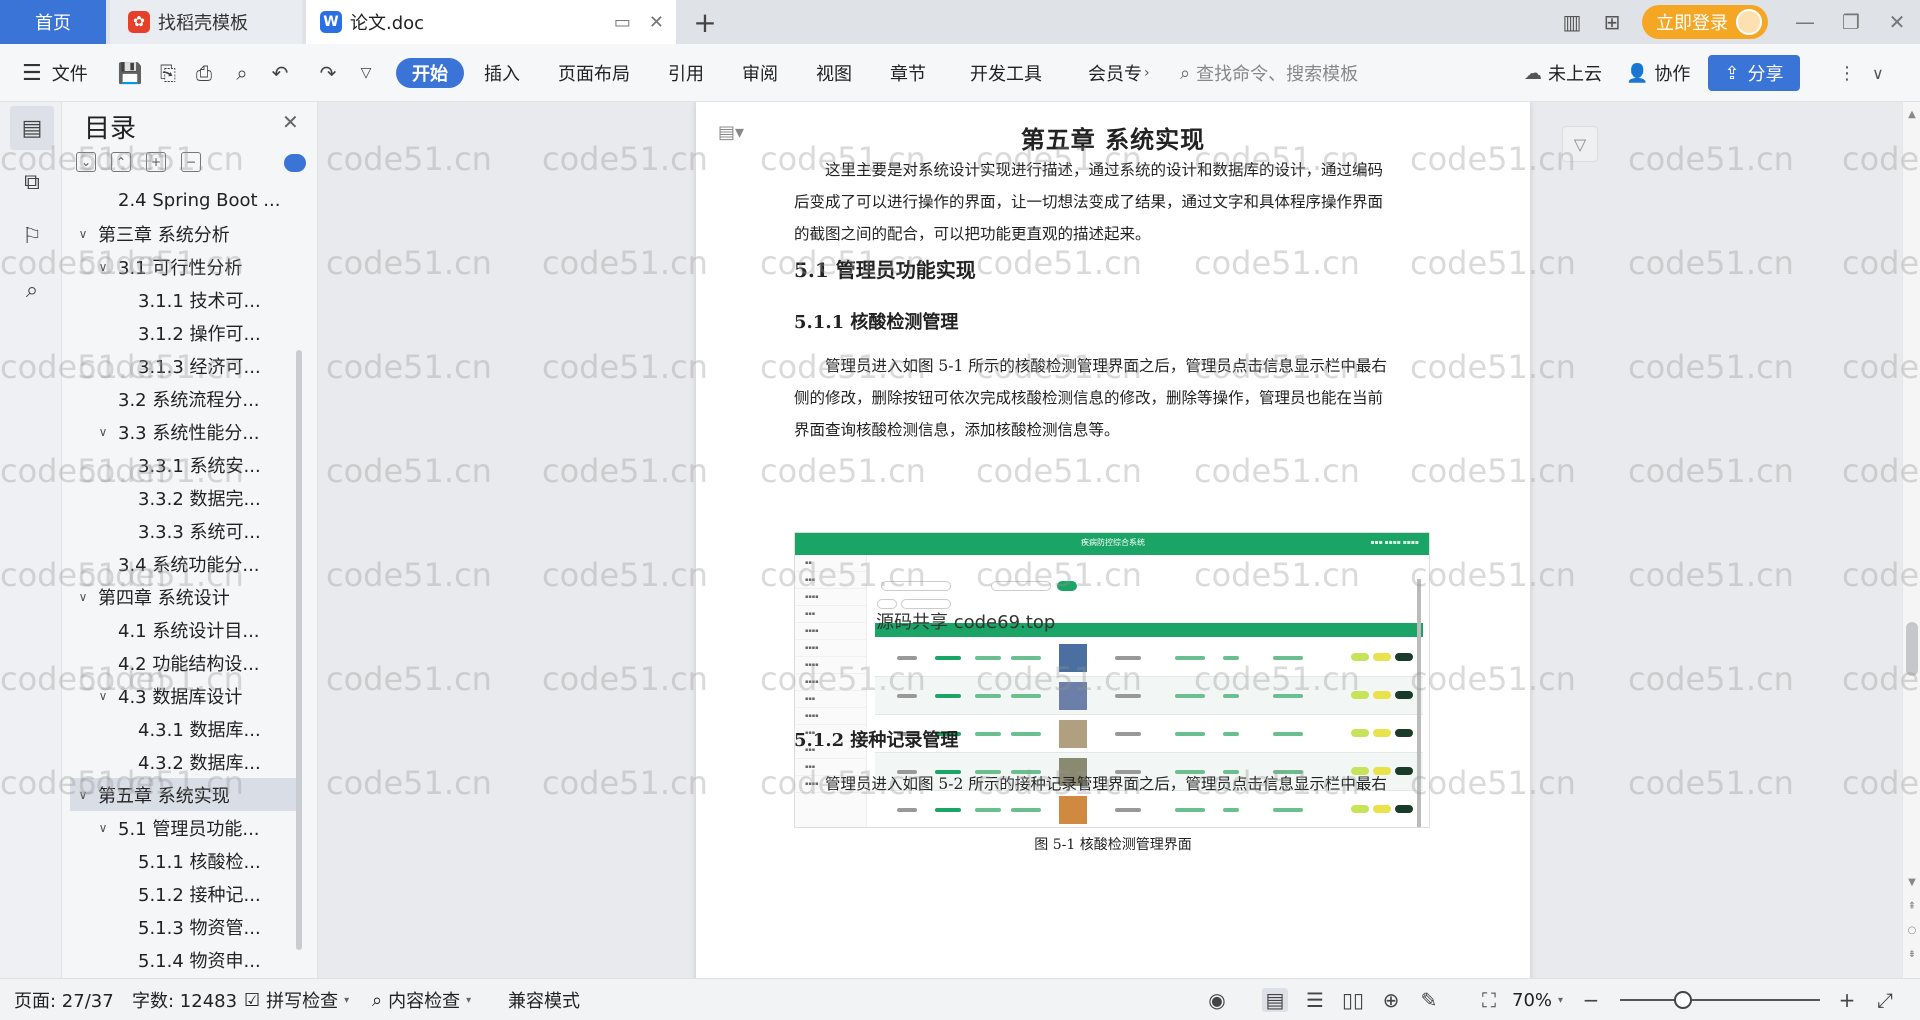 The width and height of the screenshot is (1920, 1020). I want to click on print-preview-icon: ⌕, so click(242, 73).